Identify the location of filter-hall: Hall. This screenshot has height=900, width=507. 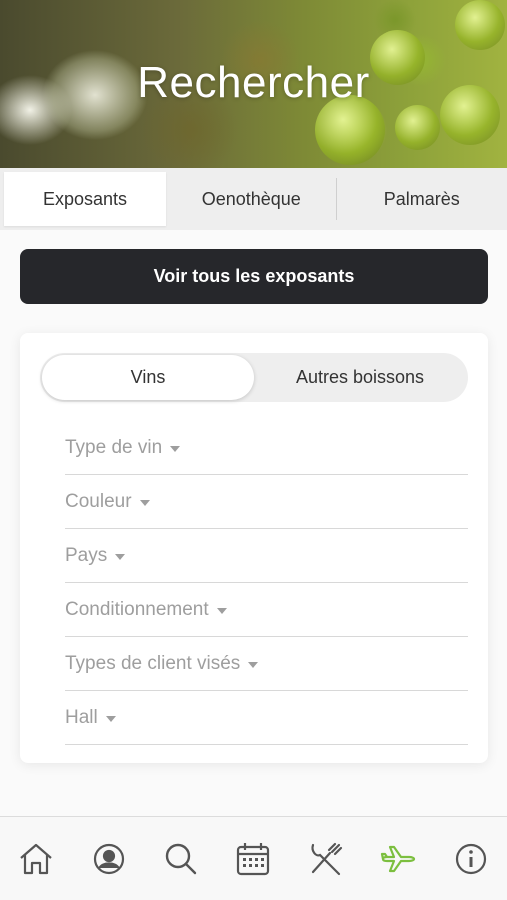
(266, 718).